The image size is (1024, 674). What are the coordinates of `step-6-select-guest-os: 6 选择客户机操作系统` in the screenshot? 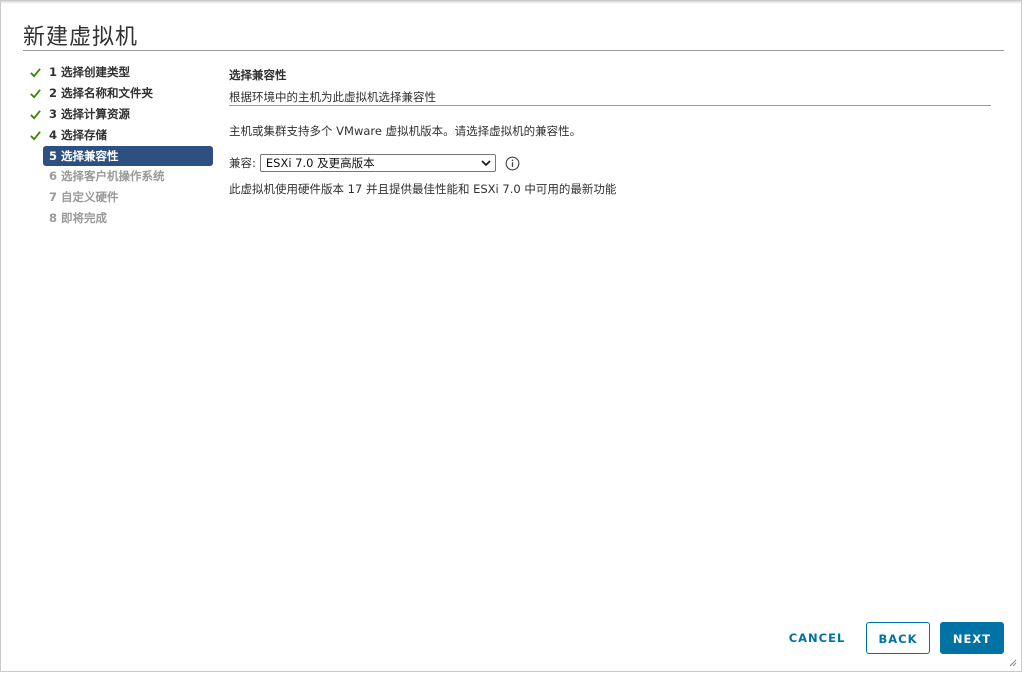 It's located at (121, 176).